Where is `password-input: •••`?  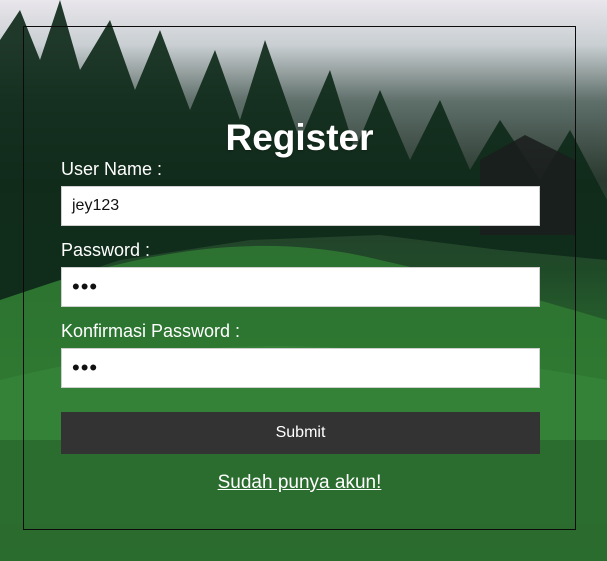 password-input: ••• is located at coordinates (300, 287).